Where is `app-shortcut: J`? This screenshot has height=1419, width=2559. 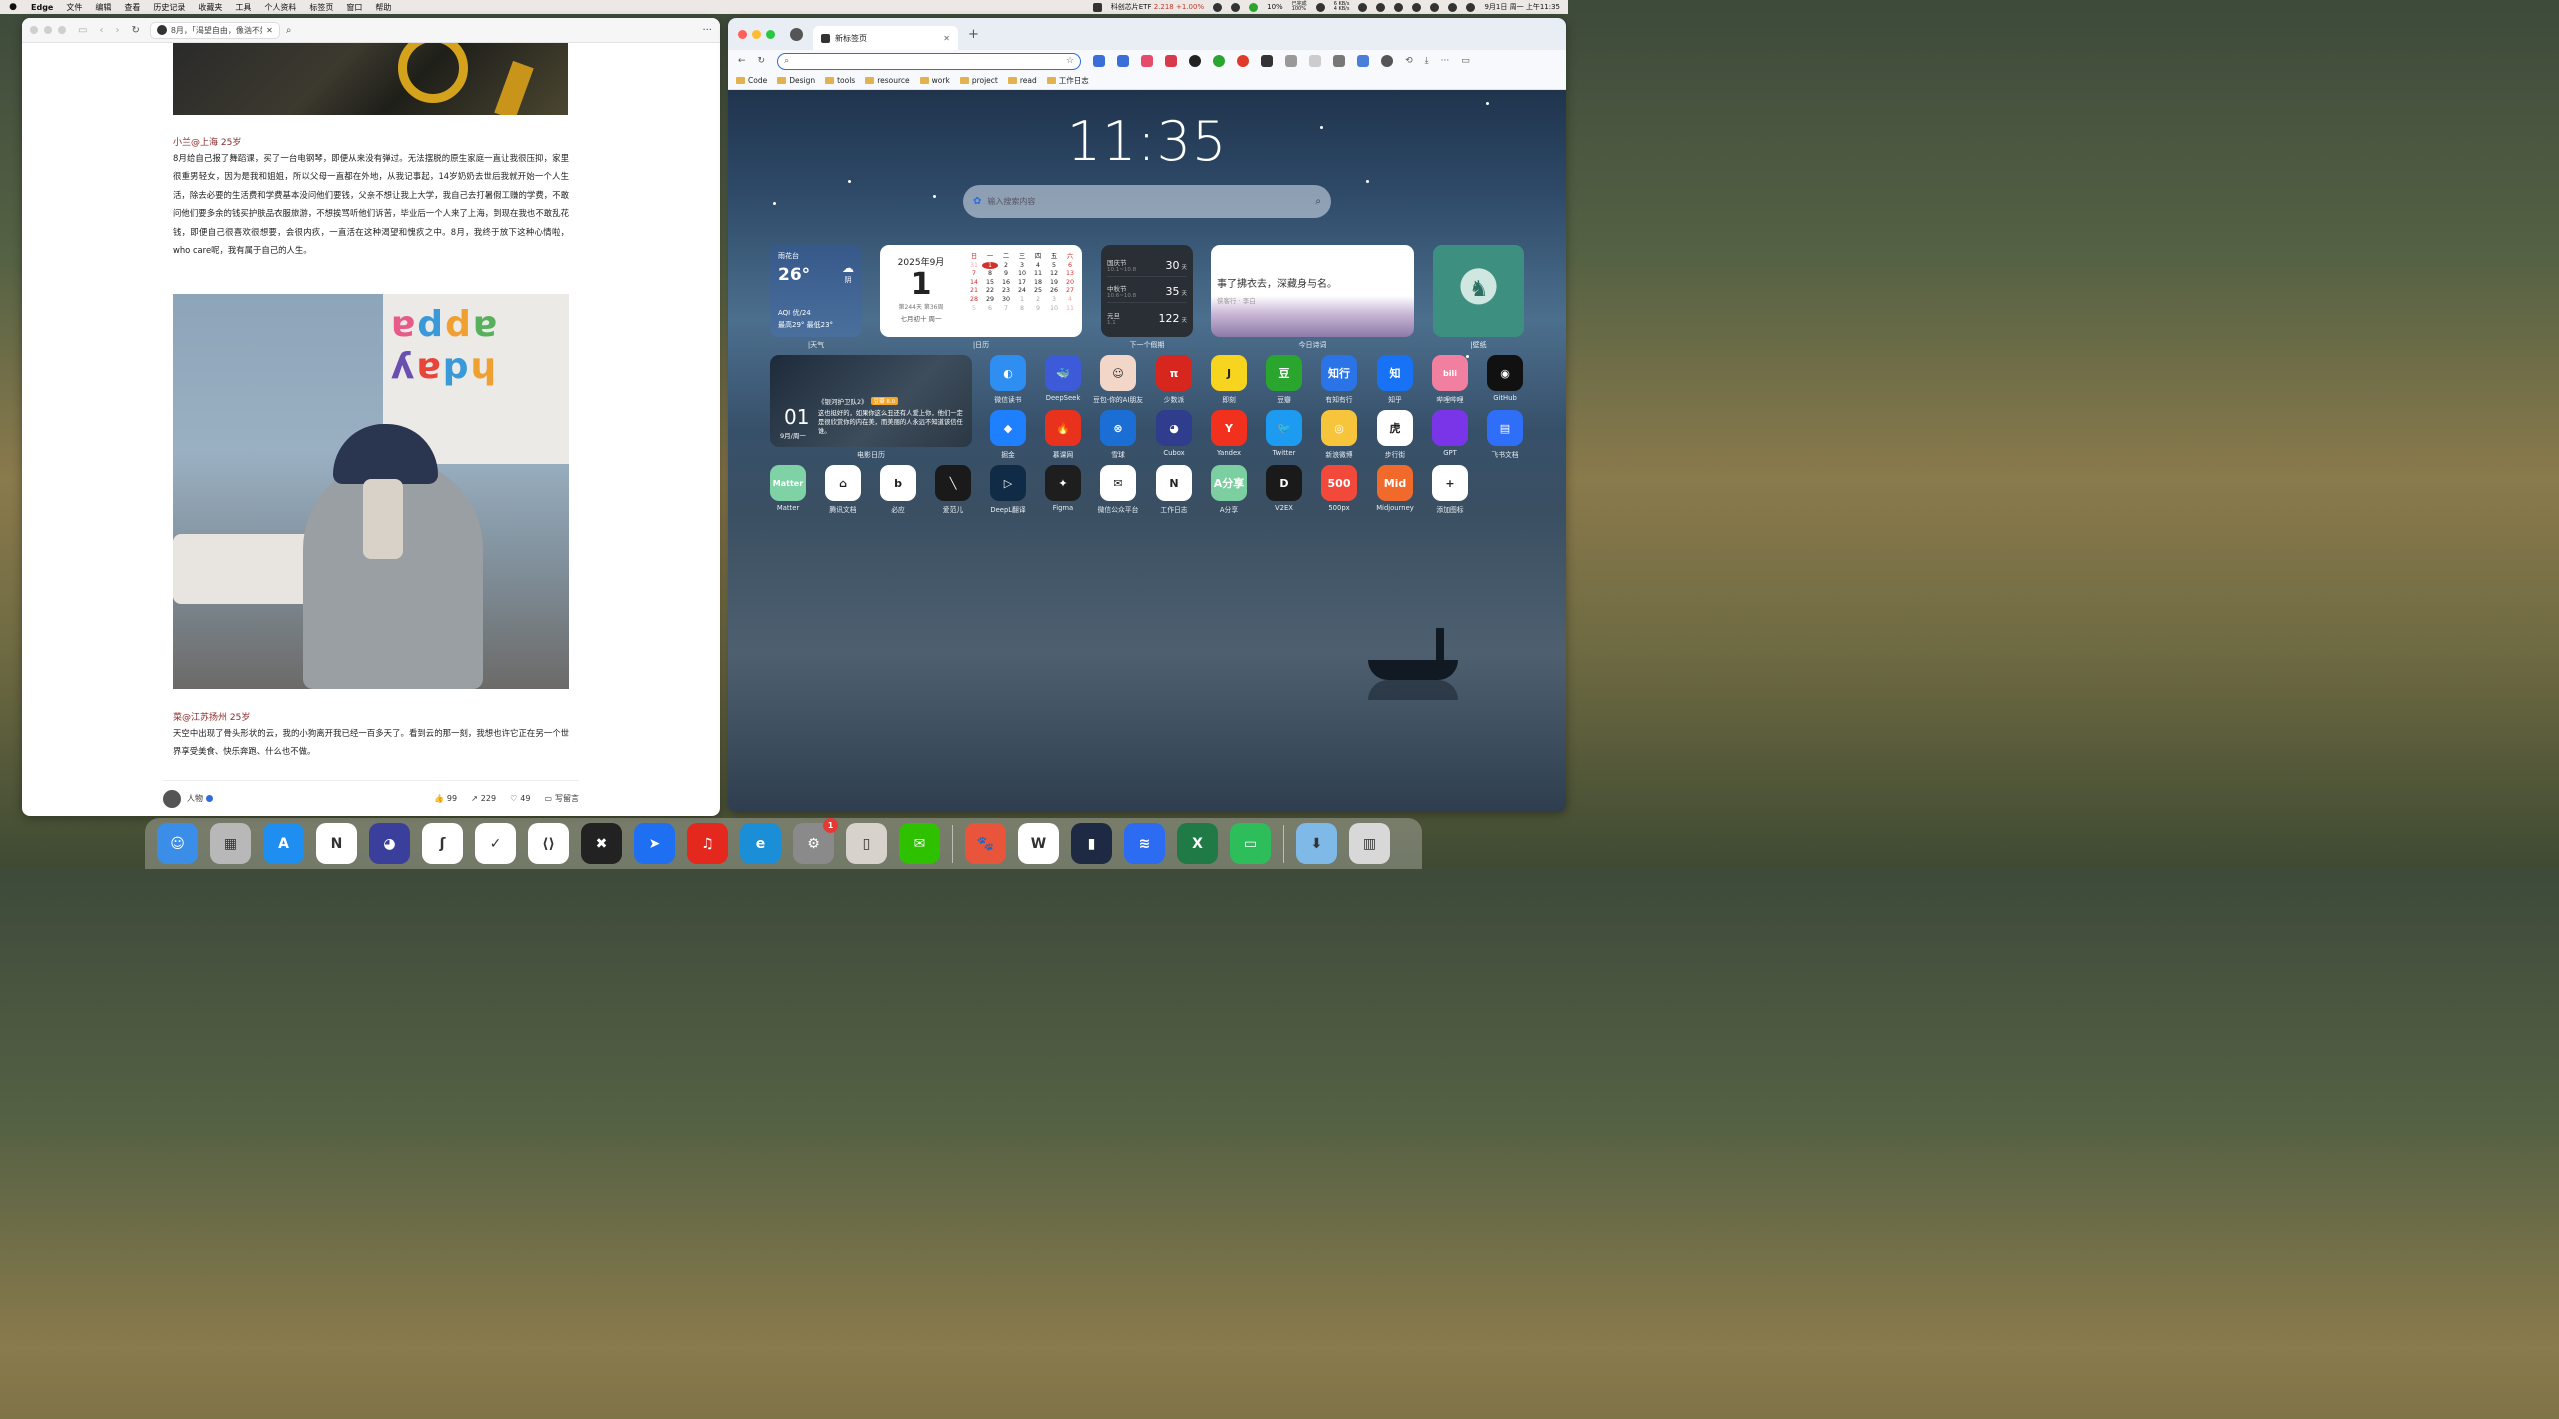
app-shortcut: J is located at coordinates (1229, 373).